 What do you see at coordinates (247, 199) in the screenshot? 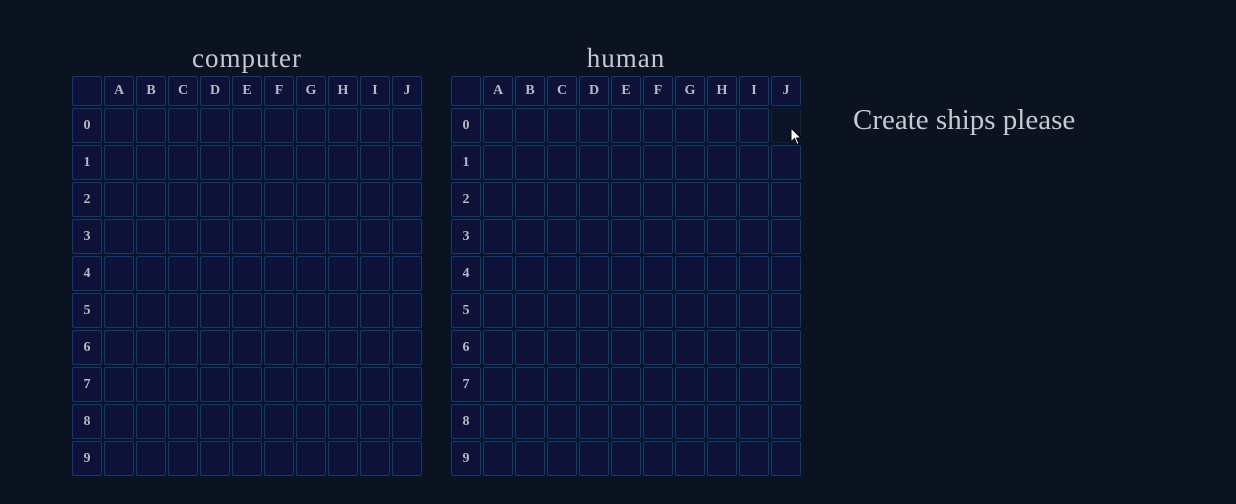
I see `grid-cell-E2` at bounding box center [247, 199].